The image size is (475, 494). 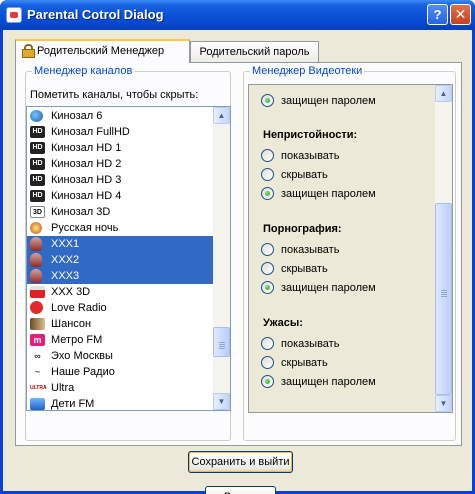 I want to click on video-scrollbar: ▲ ▼, so click(x=443, y=248).